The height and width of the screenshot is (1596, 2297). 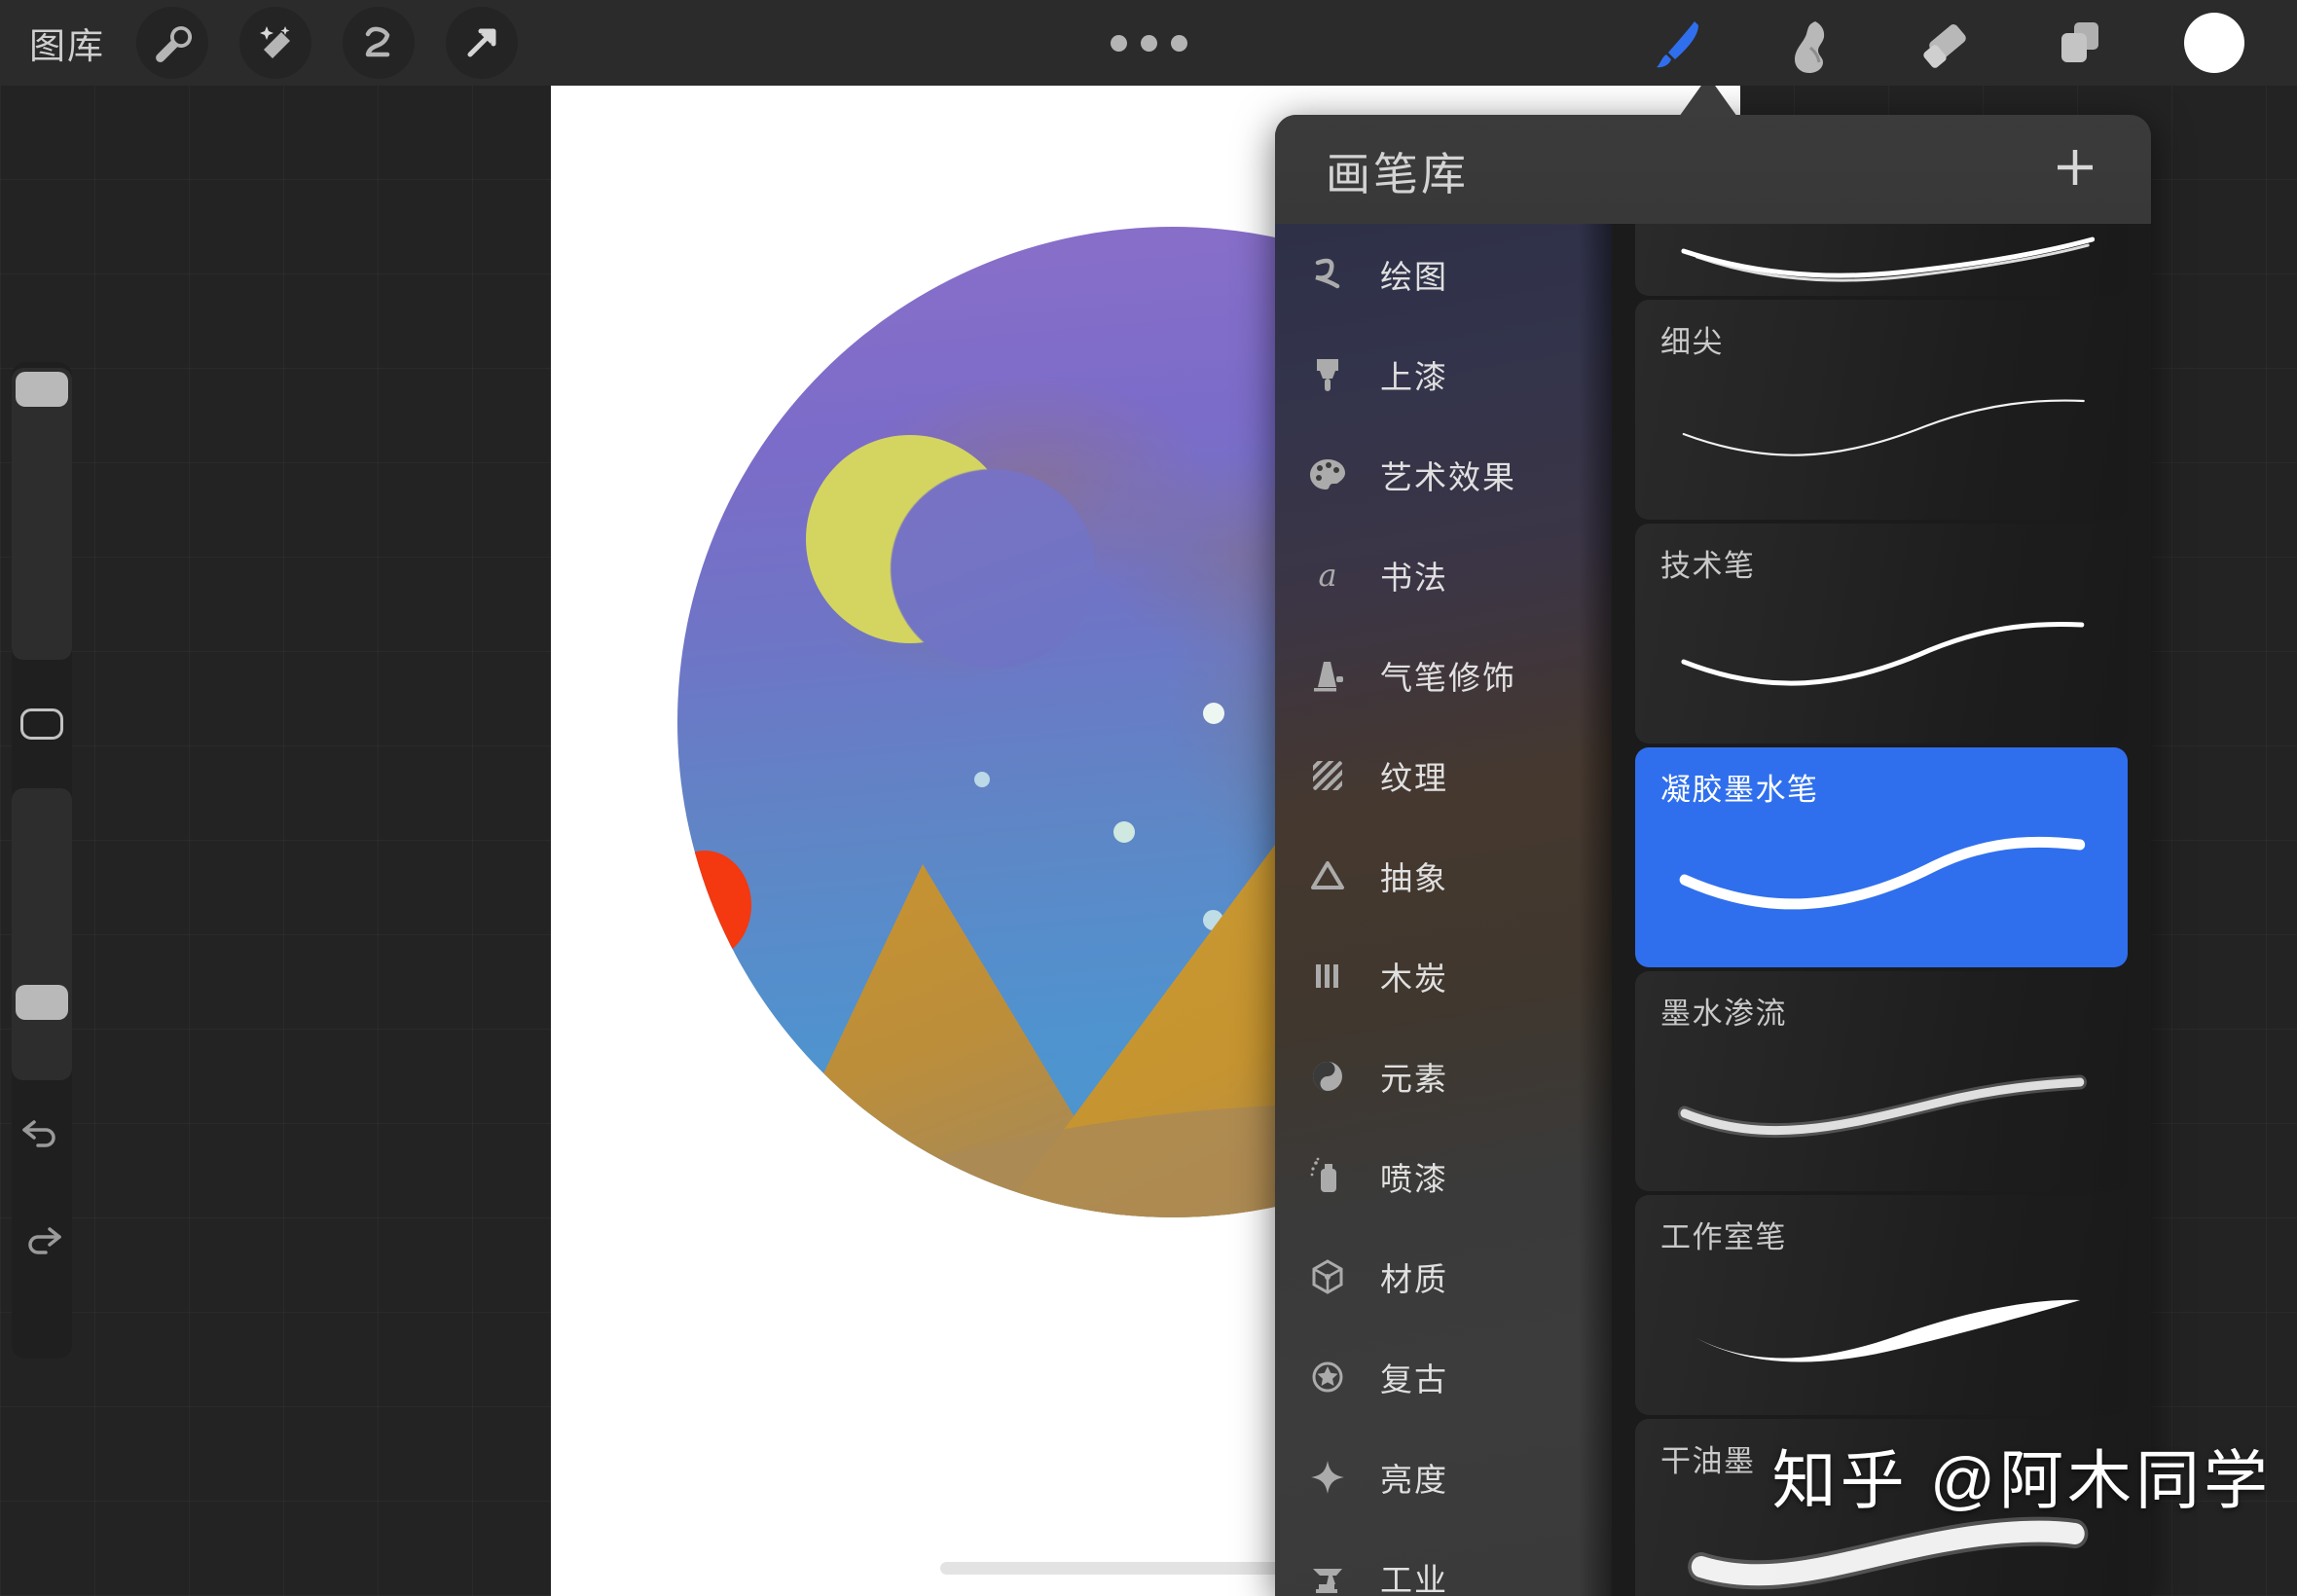 I want to click on undo-button, so click(x=42, y=1133).